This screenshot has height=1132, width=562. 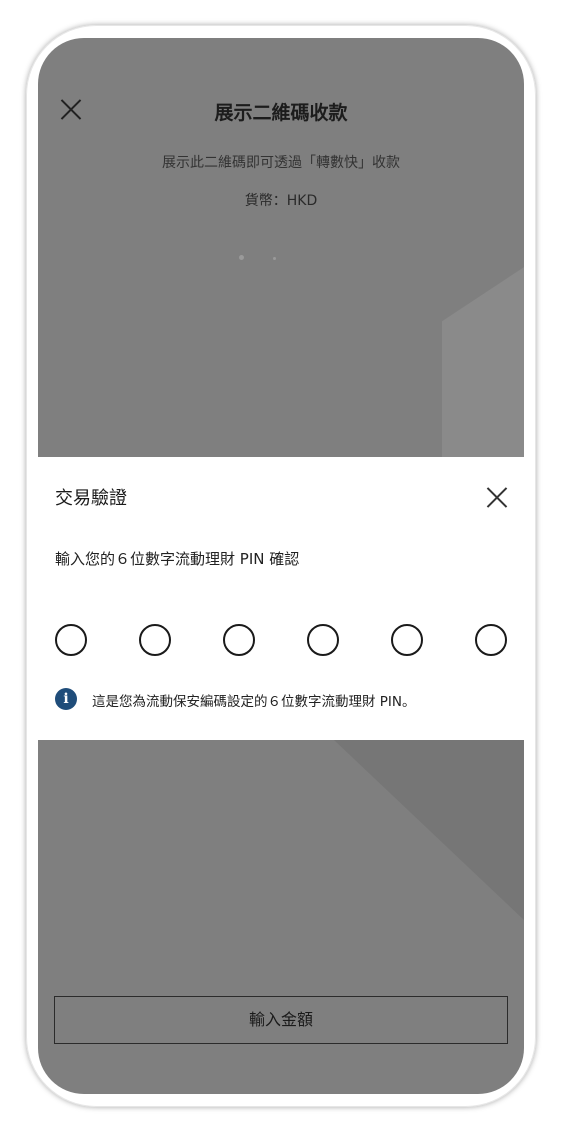 I want to click on pin-prompt: 輸入您的６位數字流動理財 PIN 確認, so click(x=177, y=559).